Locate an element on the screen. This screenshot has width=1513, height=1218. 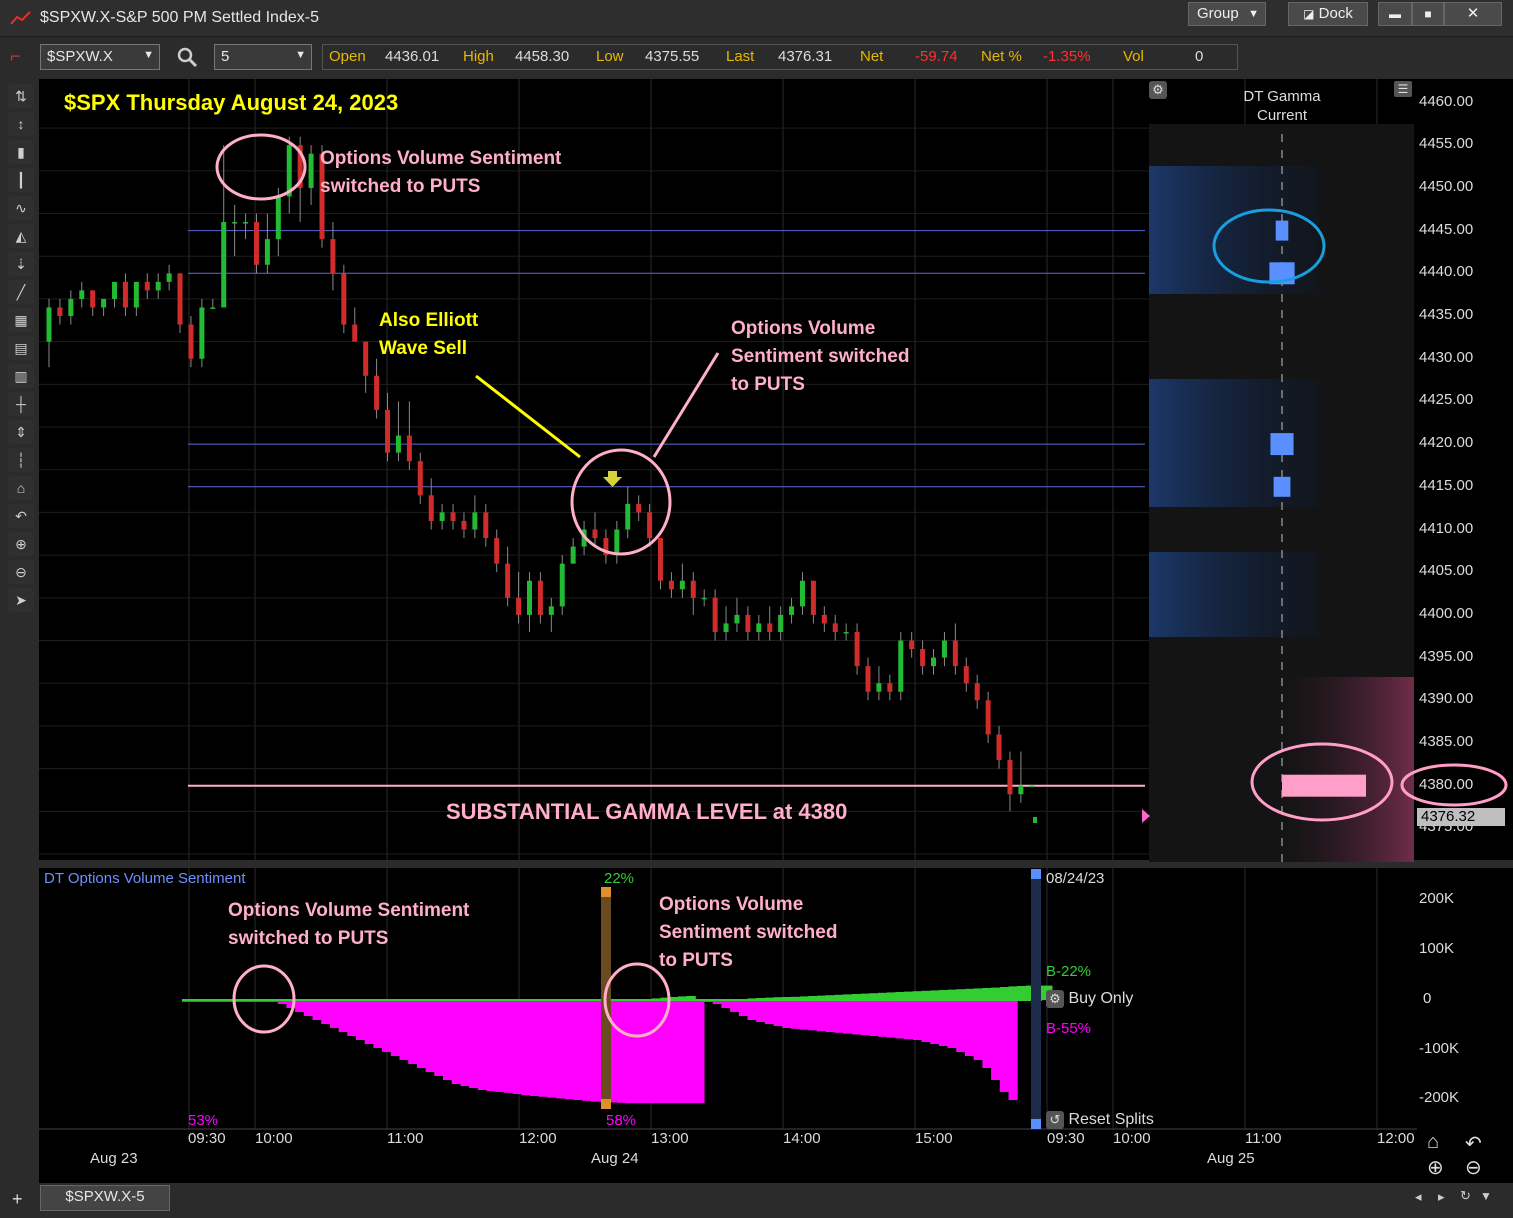
candles-icon: ▮ is located at coordinates (21, 152).